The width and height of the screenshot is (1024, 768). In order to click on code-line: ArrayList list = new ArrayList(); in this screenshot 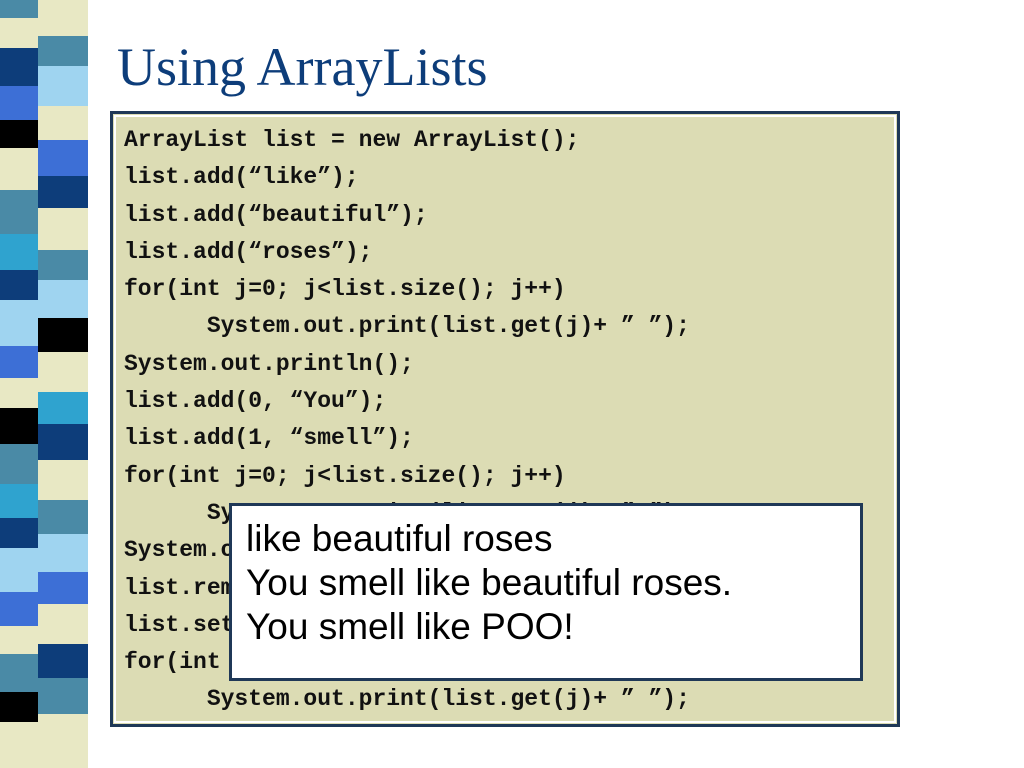, I will do `click(352, 140)`.